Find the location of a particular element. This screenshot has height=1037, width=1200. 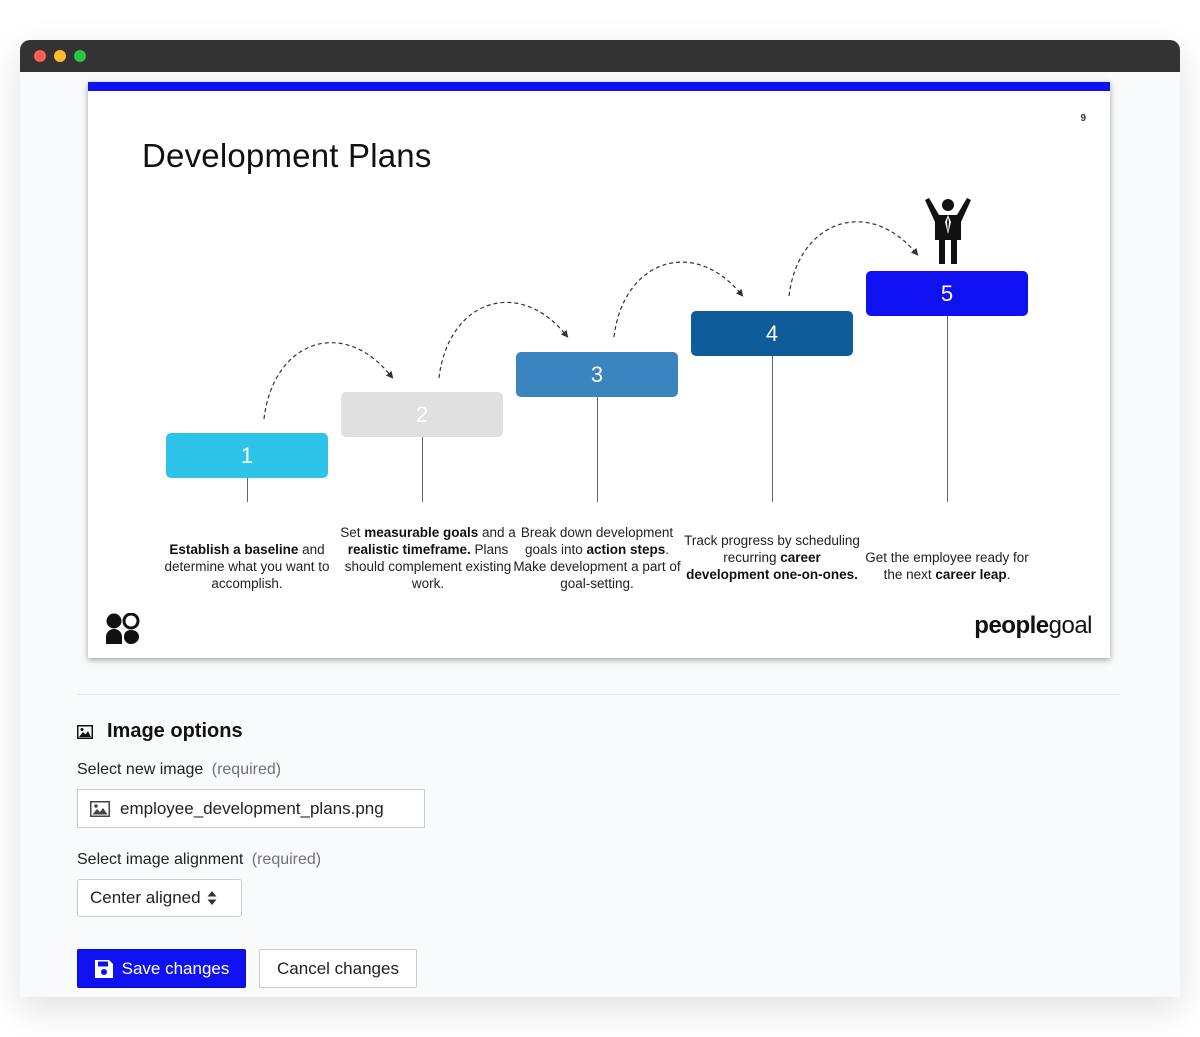

cancel-changes-label: Cancel changes is located at coordinates (338, 968).